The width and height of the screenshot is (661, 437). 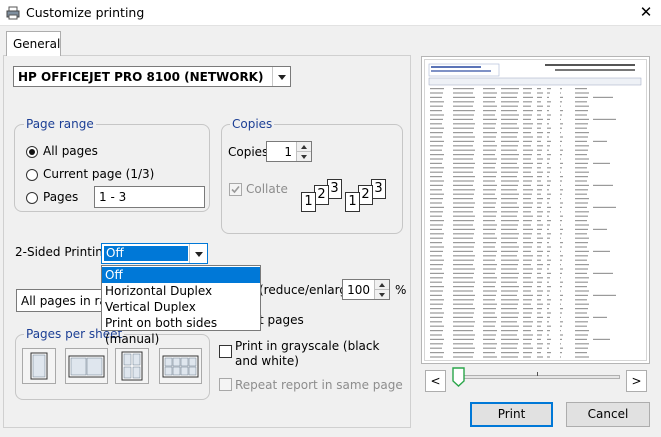 I want to click on grayscale-label: Print in grayscale (black and white), so click(x=307, y=353).